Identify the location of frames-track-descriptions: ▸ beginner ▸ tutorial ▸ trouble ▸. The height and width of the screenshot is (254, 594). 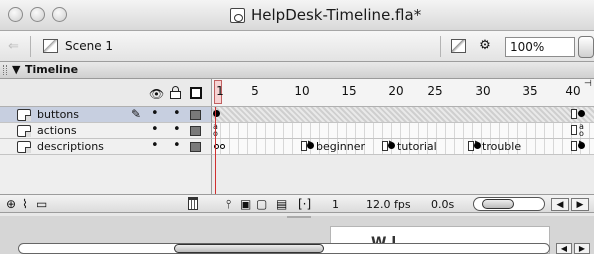
(402, 147).